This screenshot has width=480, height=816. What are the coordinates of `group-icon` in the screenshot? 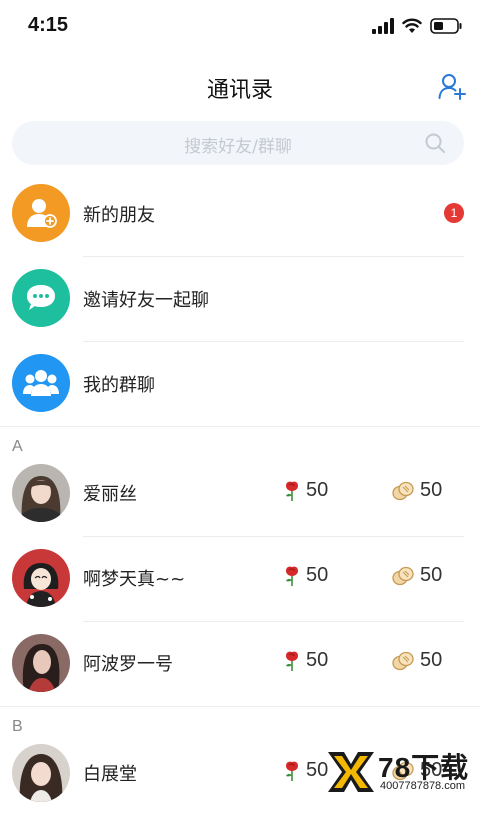 It's located at (41, 383).